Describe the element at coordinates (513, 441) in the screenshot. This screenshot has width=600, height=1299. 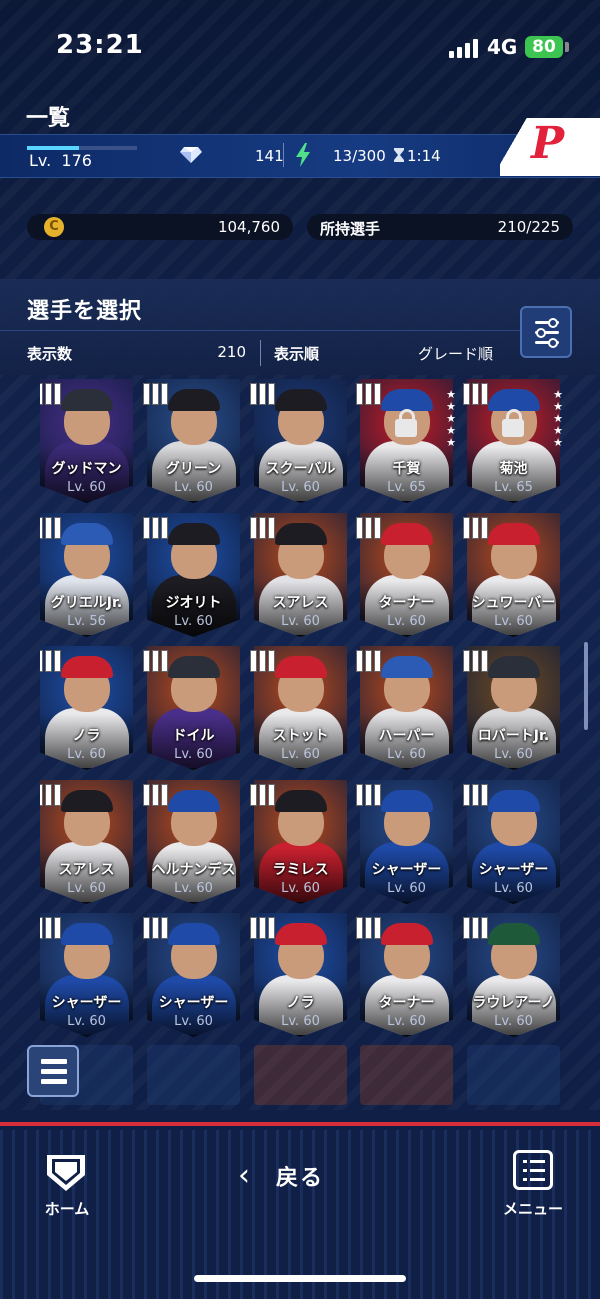
I see `player-card: ★ ★ ★ ★ ★ 菊池 Lv. 65` at that location.